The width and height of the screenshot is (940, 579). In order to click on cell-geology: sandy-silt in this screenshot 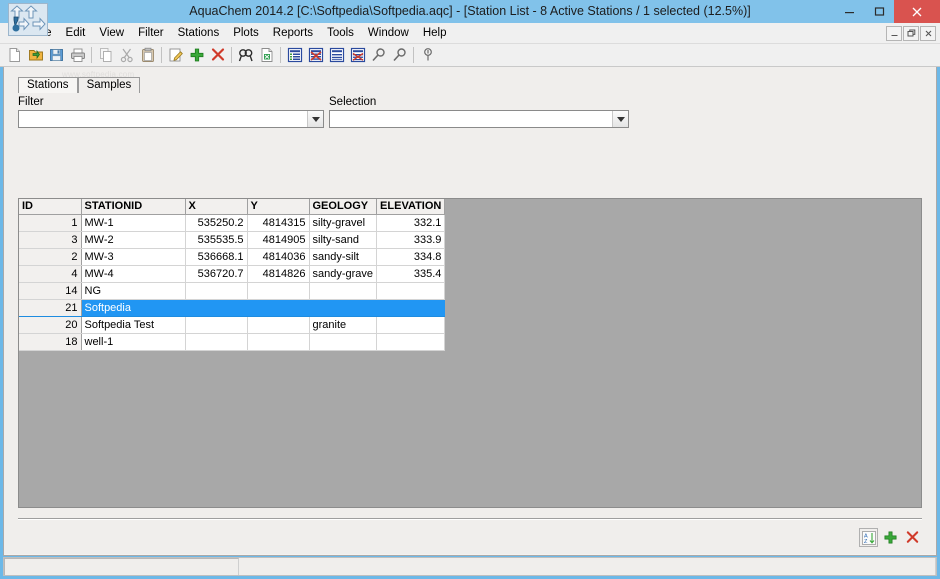, I will do `click(343, 257)`.